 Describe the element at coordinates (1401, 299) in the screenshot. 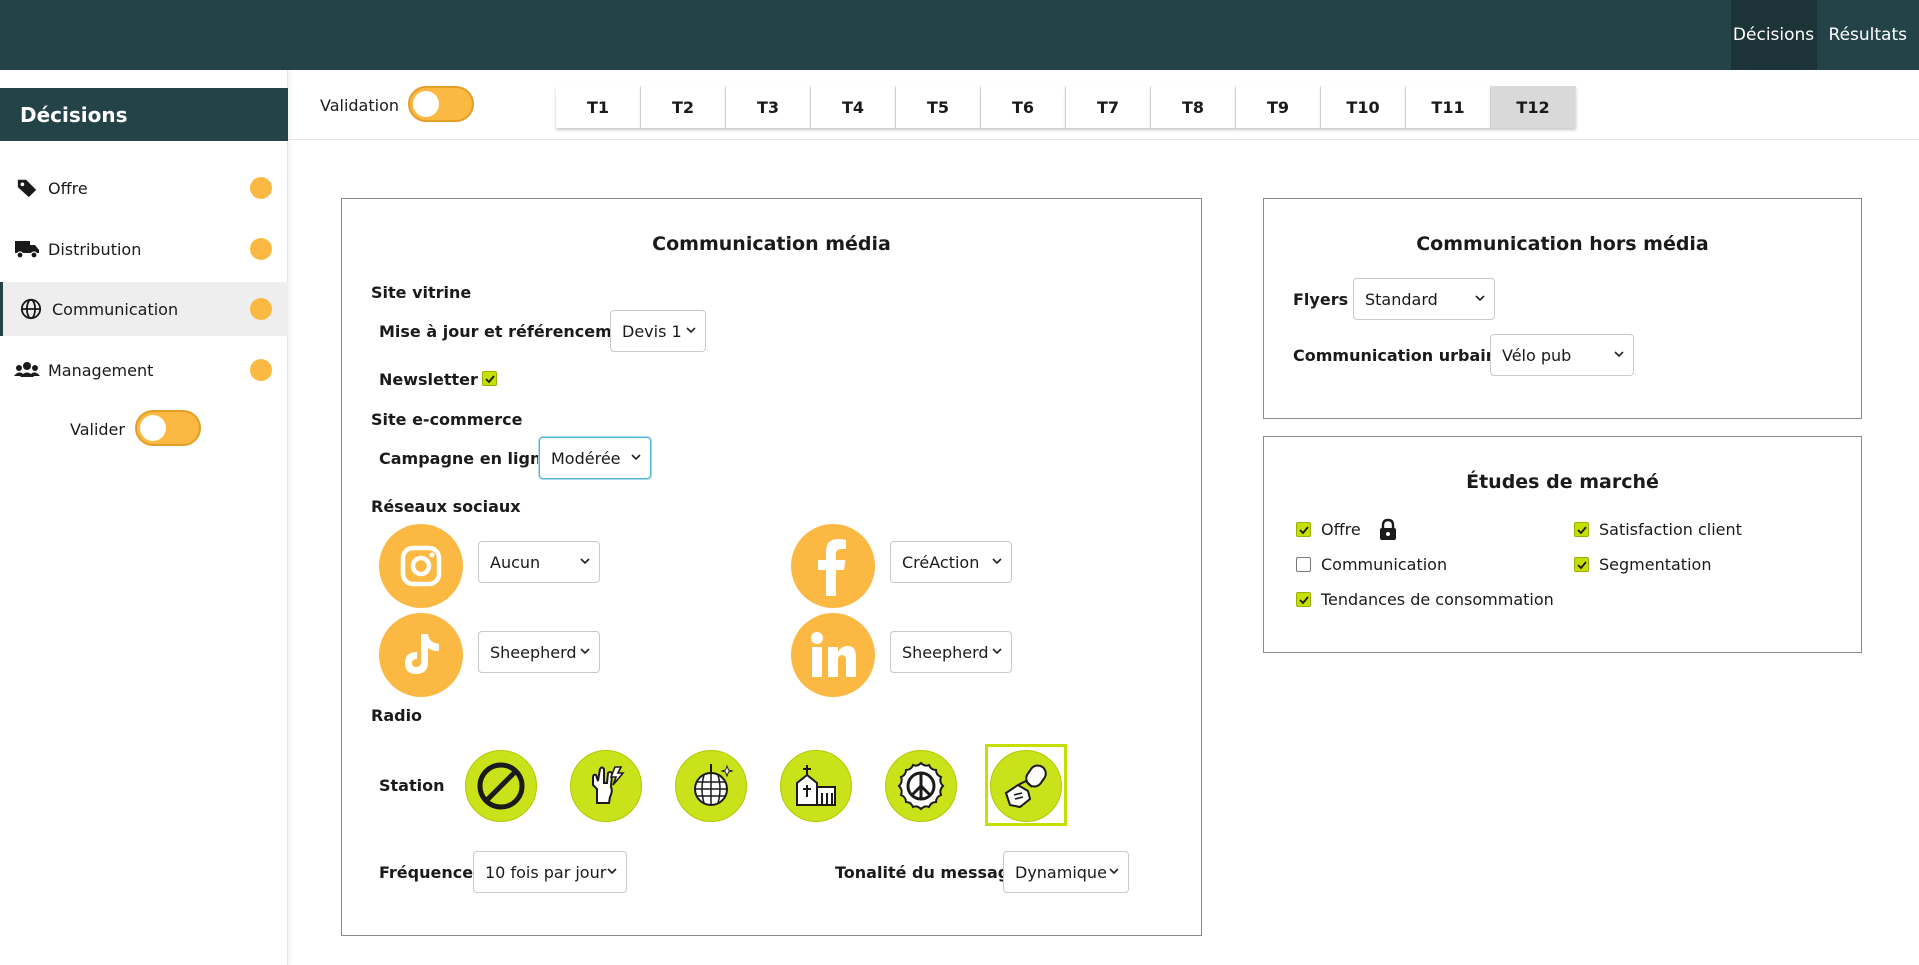

I see `flyers-value: Standard` at that location.